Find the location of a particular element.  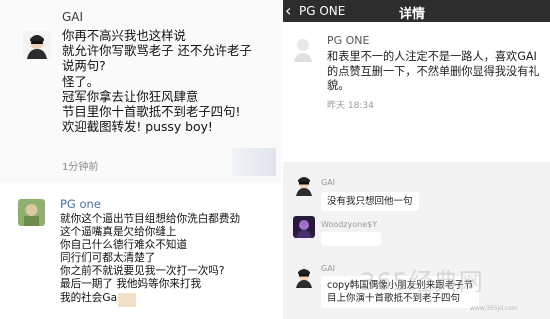

blurred-region is located at coordinates (254, 162).